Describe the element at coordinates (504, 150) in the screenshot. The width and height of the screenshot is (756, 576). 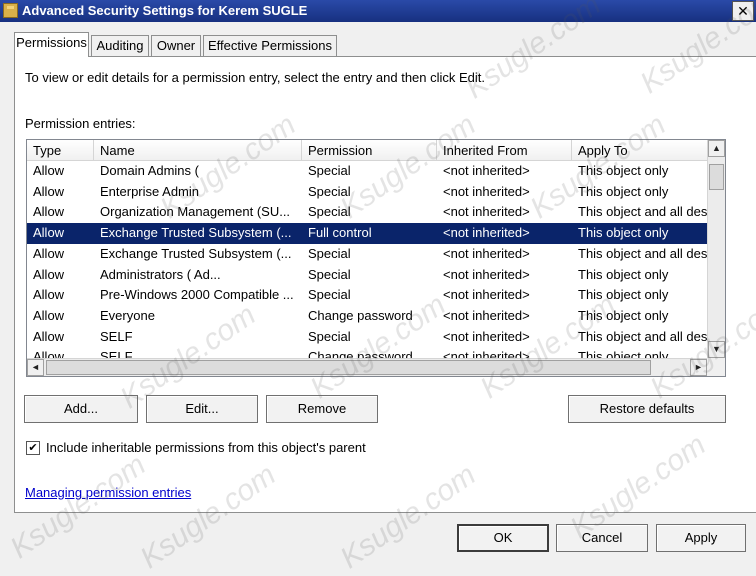
I see `column-header-inherited-from: Inherited From` at that location.